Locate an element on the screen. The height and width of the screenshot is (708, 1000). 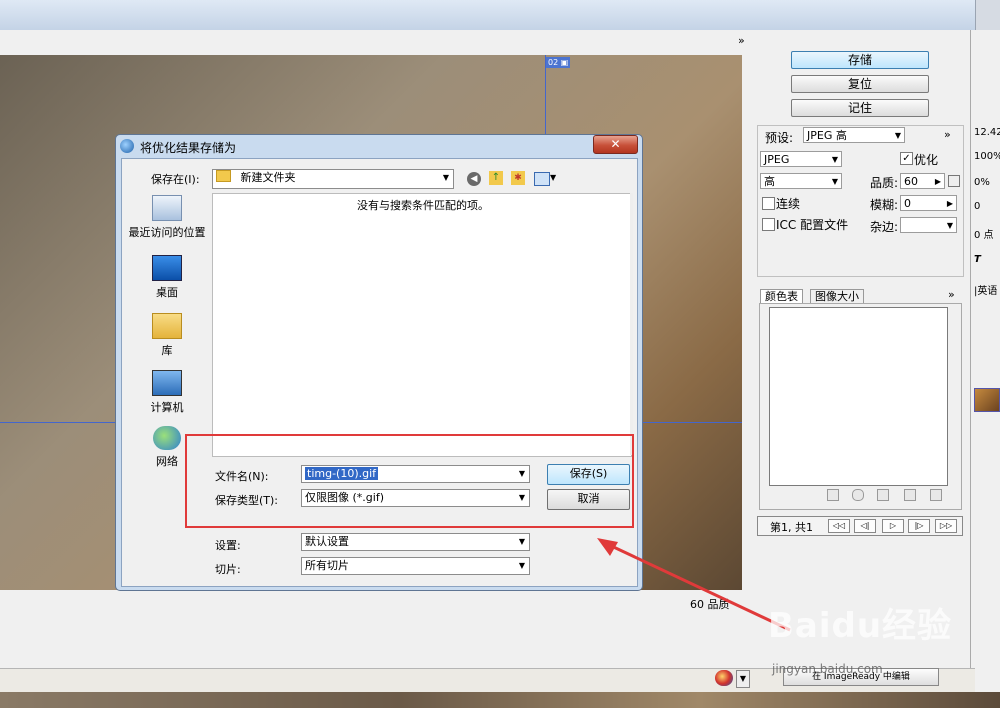
panel-menu-icon: » is located at coordinates (947, 134).